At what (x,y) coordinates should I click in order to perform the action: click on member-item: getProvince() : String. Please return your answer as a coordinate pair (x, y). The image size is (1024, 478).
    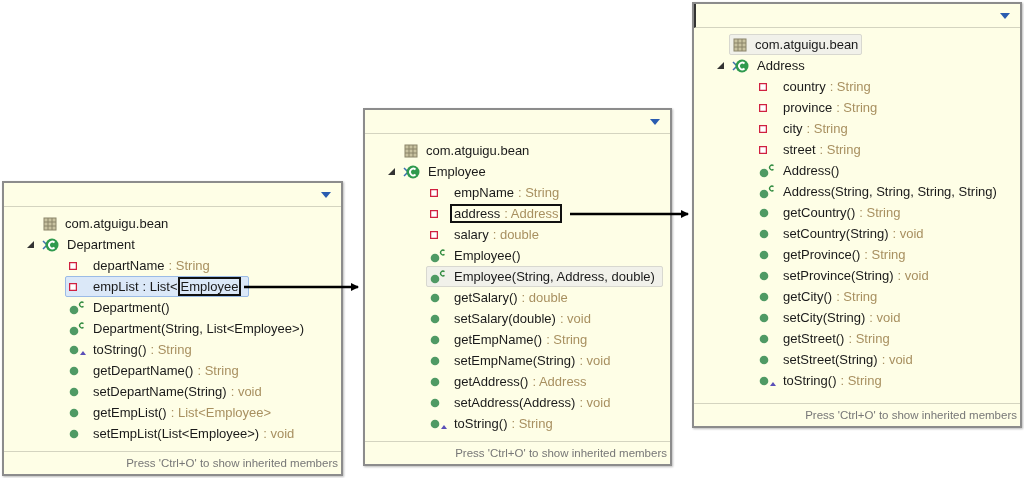
    Looking at the image, I should click on (834, 254).